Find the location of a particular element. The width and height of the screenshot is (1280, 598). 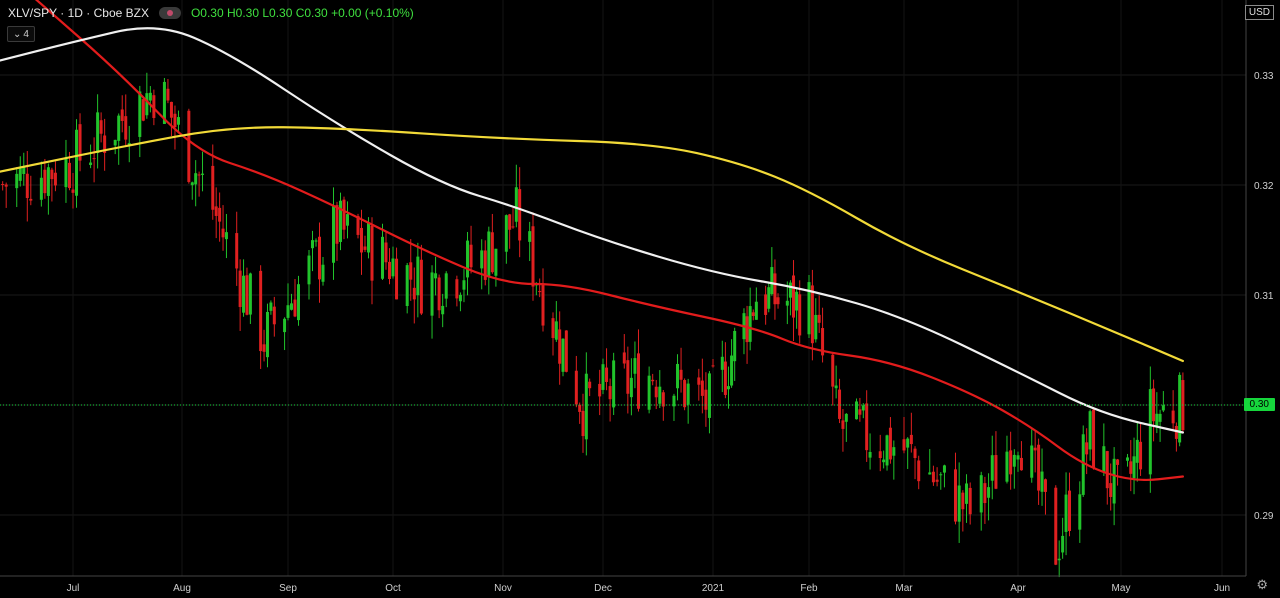

indicators-collapse-button: ⌄ 4 is located at coordinates (21, 34).